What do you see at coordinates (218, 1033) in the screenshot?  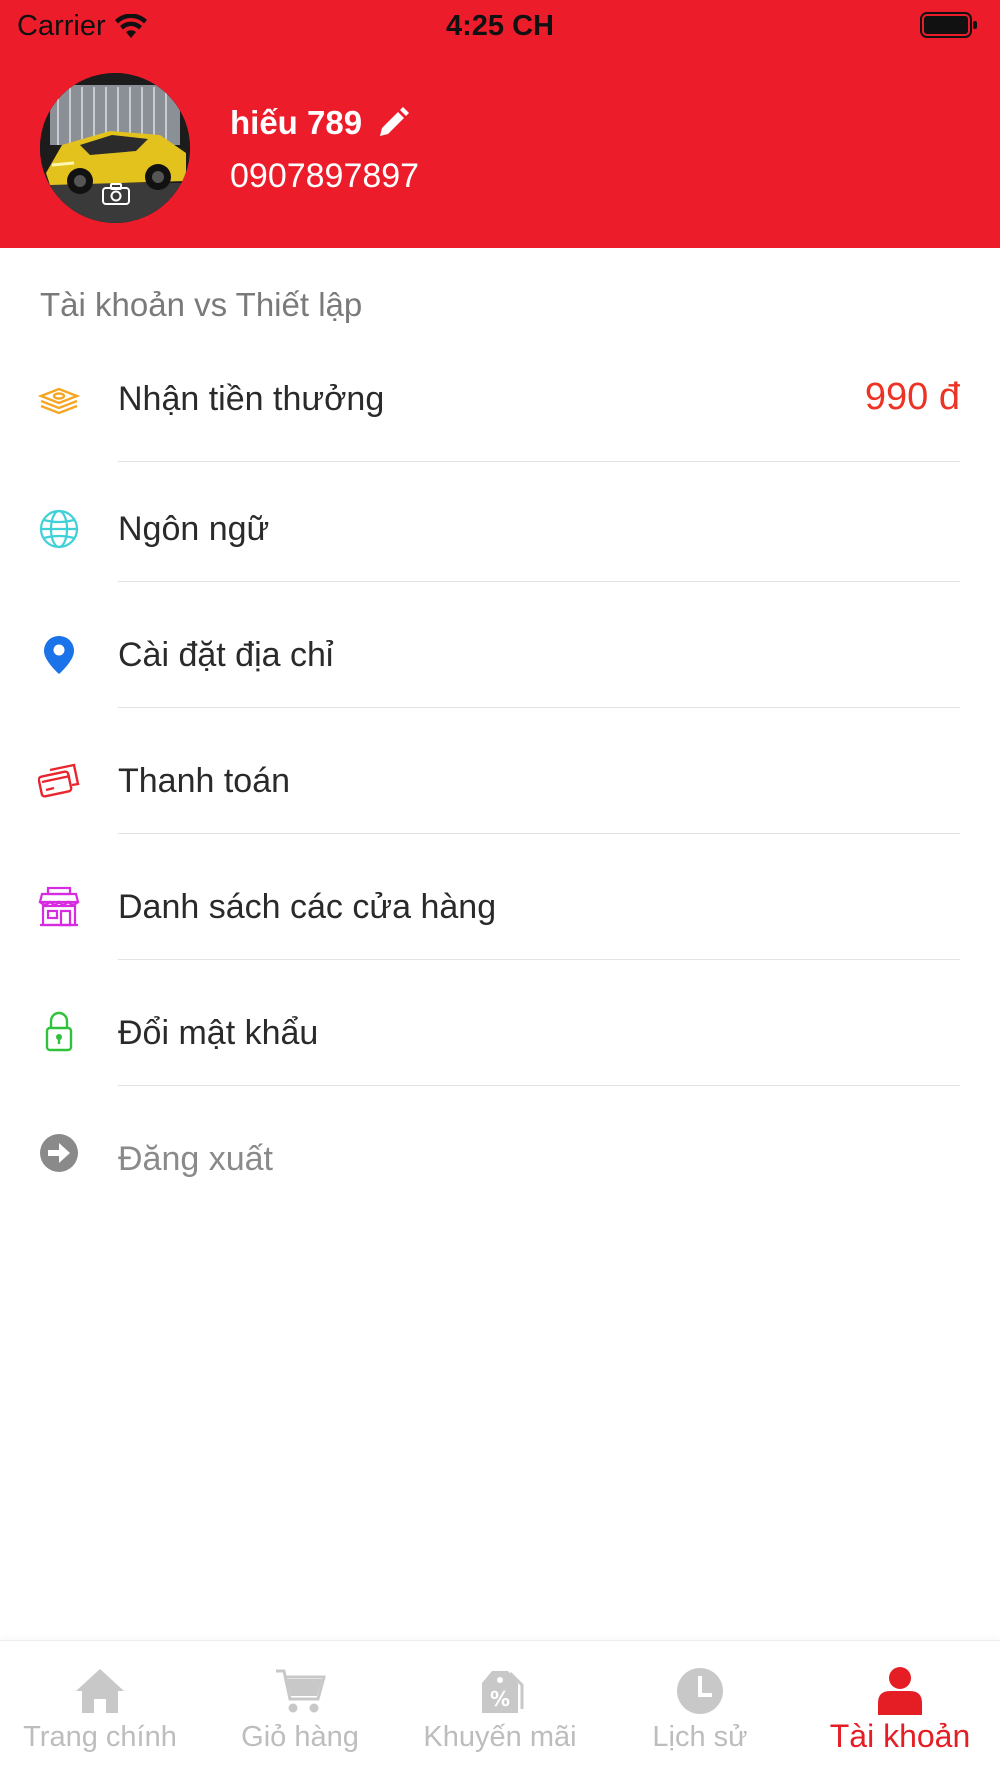 I see `settings-item-label: Đổi mật khẩu` at bounding box center [218, 1033].